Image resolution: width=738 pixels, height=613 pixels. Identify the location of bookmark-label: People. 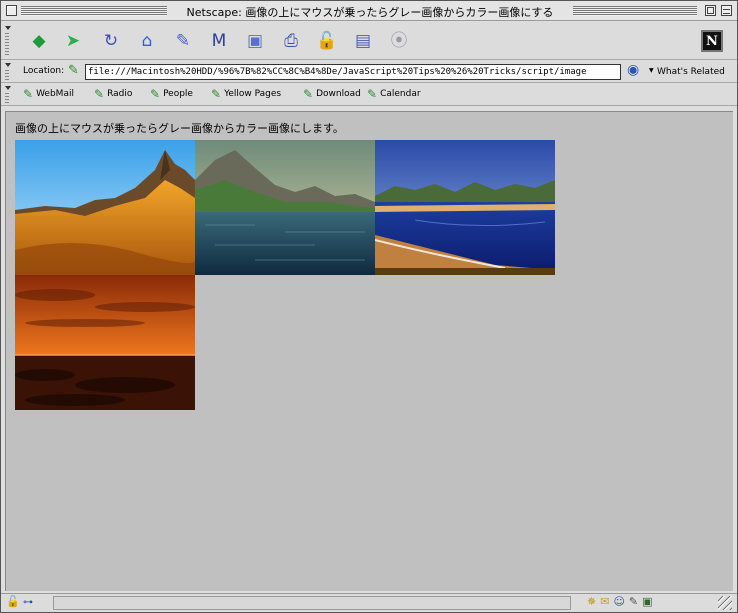
(178, 94).